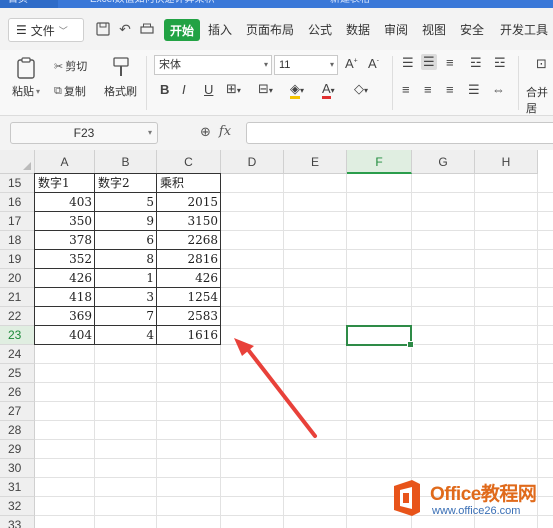 The width and height of the screenshot is (553, 528). I want to click on watermark-url: www.office26.com, so click(476, 511).